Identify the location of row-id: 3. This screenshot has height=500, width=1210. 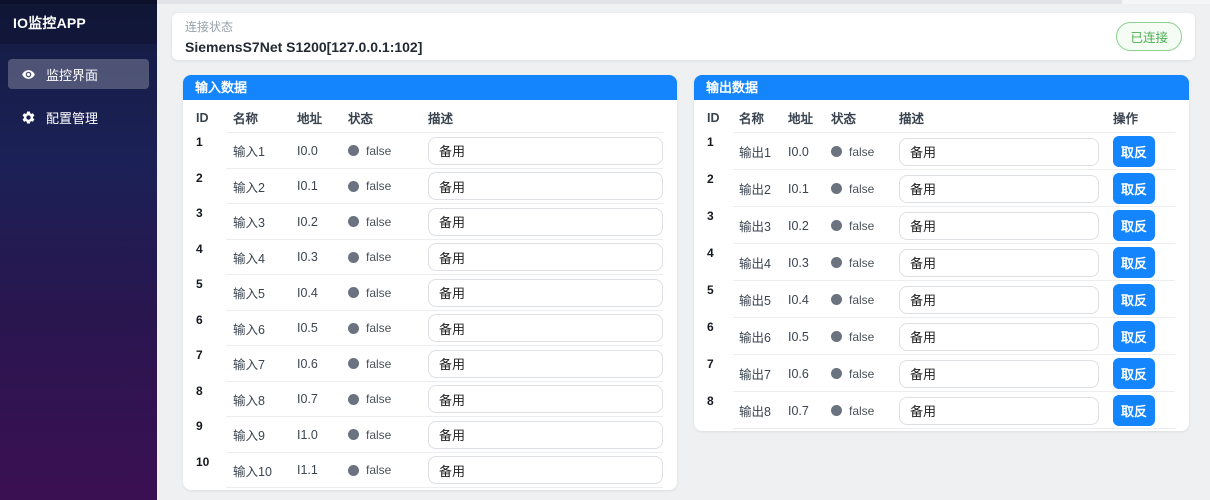
(199, 213).